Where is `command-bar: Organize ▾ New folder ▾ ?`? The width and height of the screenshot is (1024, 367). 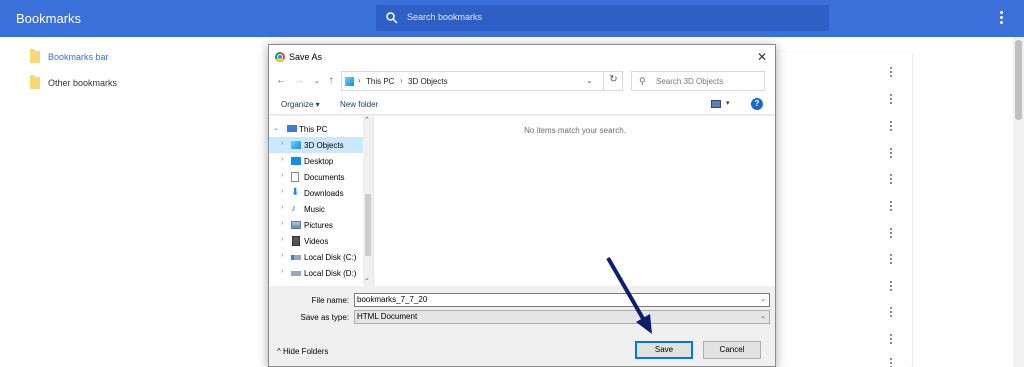
command-bar: Organize ▾ New folder ▾ ? is located at coordinates (522, 105).